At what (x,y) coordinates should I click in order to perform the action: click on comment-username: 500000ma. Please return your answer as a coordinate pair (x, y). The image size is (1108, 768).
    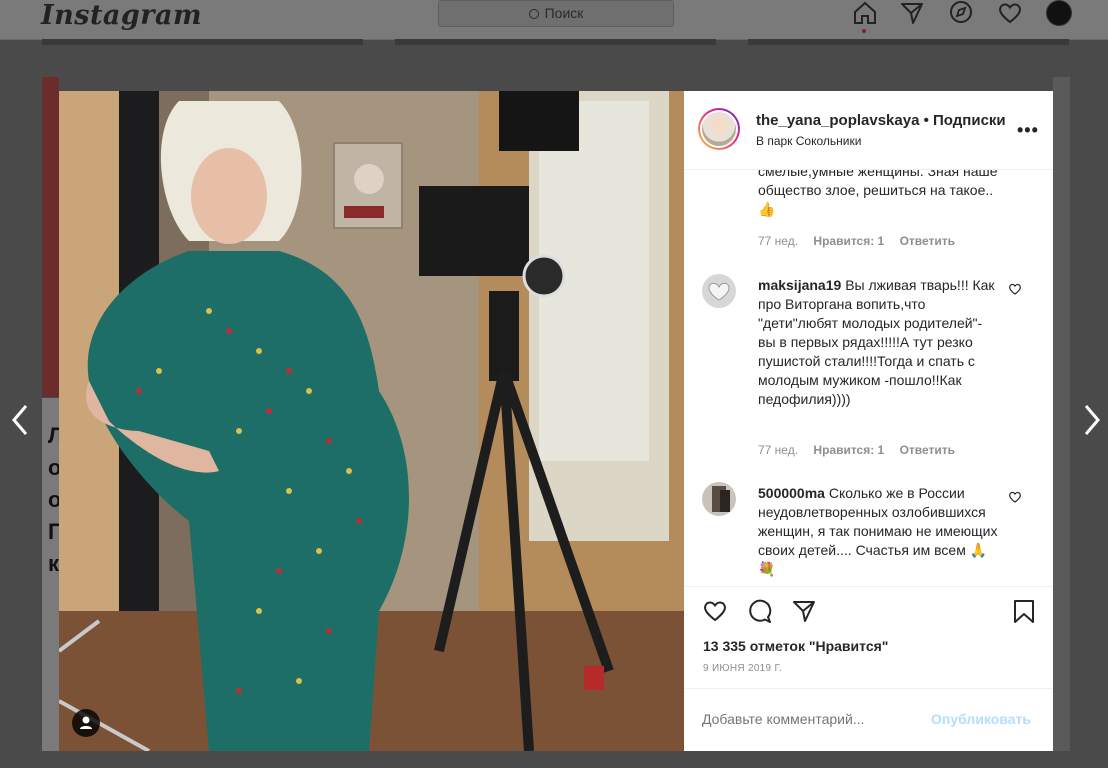
    Looking at the image, I should click on (791, 493).